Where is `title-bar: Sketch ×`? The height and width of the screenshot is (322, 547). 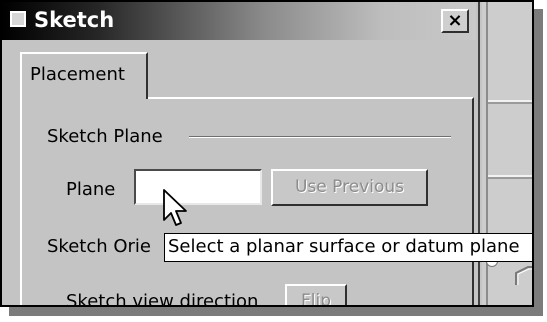 title-bar: Sketch × is located at coordinates (239, 21).